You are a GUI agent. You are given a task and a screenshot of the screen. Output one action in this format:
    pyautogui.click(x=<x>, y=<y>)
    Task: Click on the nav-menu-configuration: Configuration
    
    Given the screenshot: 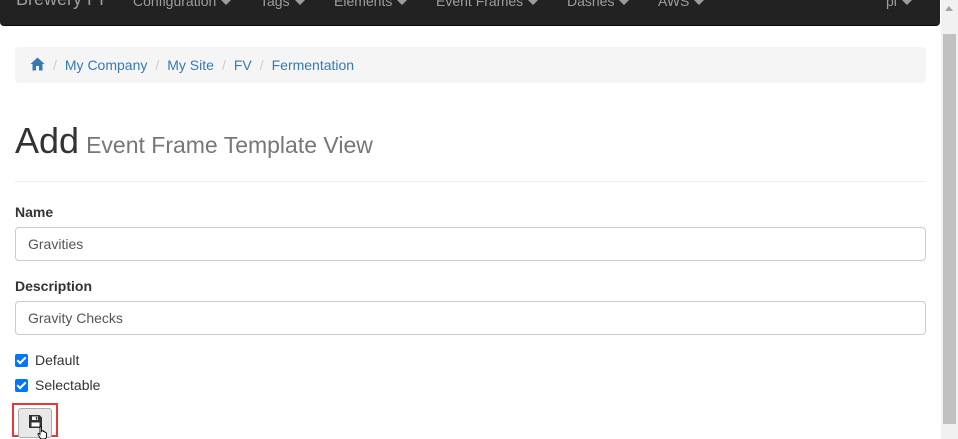 What is the action you would take?
    pyautogui.click(x=182, y=5)
    